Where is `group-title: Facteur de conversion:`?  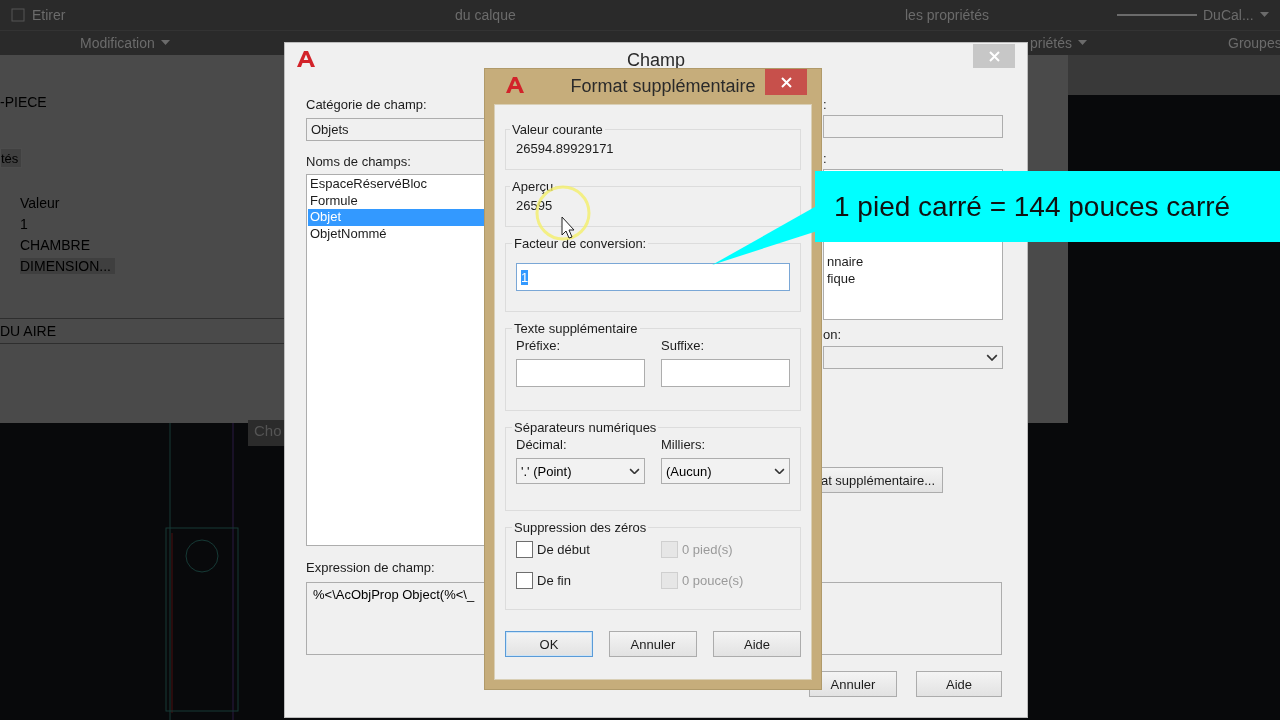 group-title: Facteur de conversion: is located at coordinates (580, 243).